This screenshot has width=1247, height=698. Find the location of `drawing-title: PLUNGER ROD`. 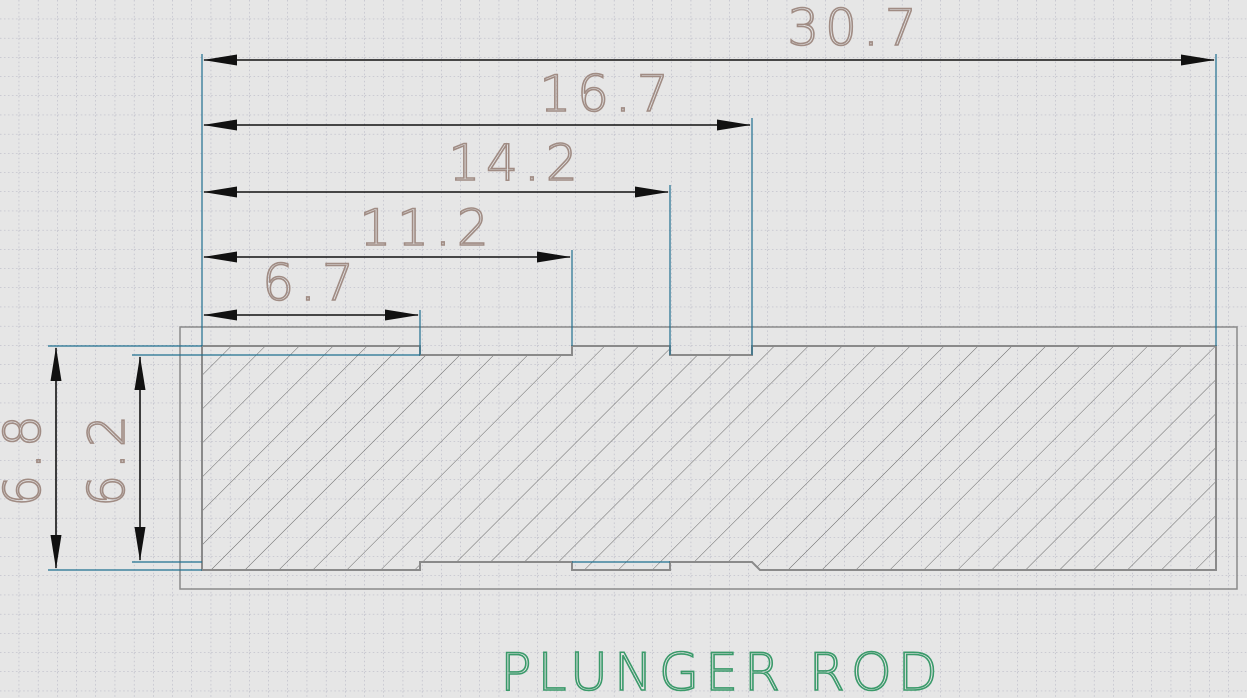

drawing-title: PLUNGER ROD is located at coordinates (722, 670).